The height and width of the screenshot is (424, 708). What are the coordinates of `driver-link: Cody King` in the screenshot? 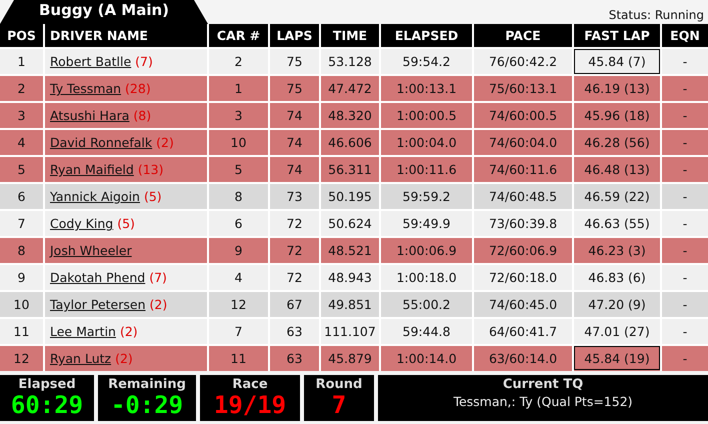 It's located at (82, 223).